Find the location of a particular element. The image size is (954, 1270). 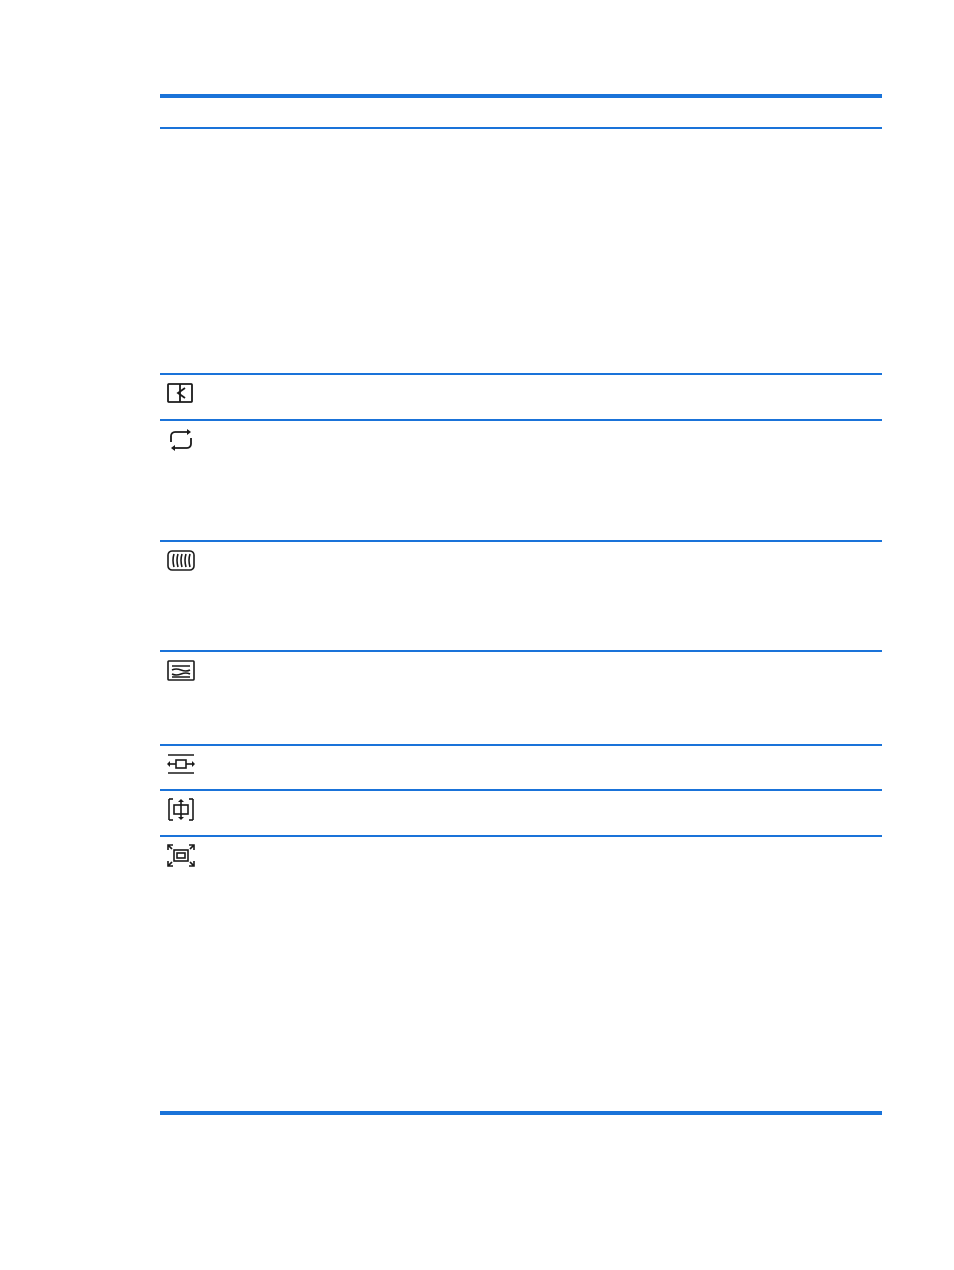

table-top-border is located at coordinates (521, 96).